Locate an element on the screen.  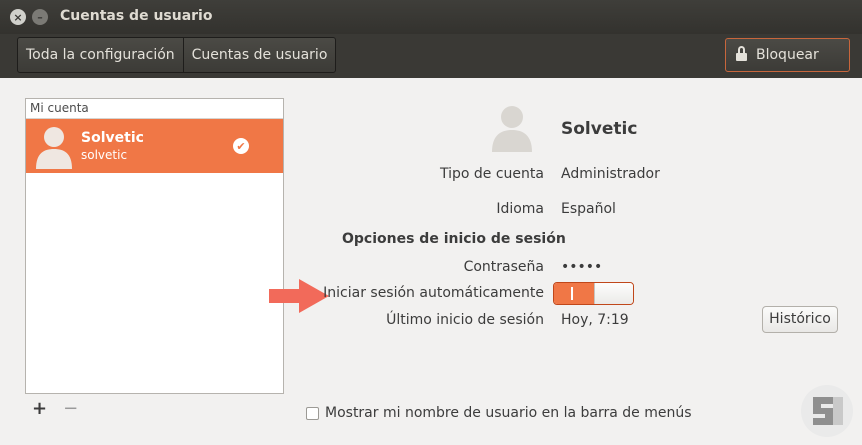
account-type-value: Administrador is located at coordinates (610, 174).